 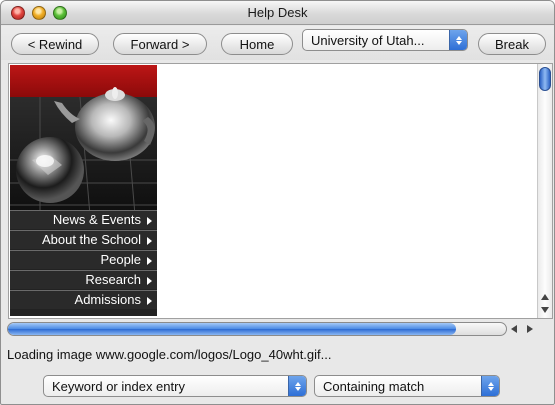 I want to click on scroll-thumb, so click(x=545, y=79).